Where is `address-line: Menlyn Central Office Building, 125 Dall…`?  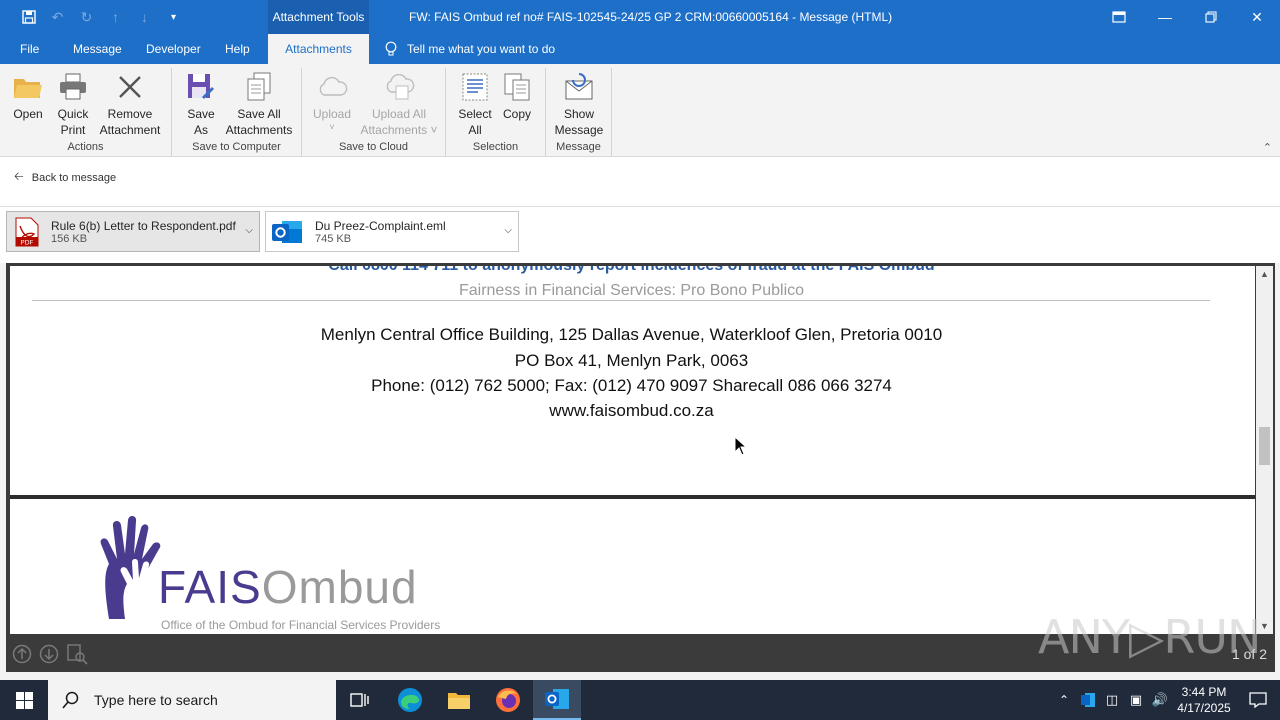 address-line: Menlyn Central Office Building, 125 Dall… is located at coordinates (631, 334).